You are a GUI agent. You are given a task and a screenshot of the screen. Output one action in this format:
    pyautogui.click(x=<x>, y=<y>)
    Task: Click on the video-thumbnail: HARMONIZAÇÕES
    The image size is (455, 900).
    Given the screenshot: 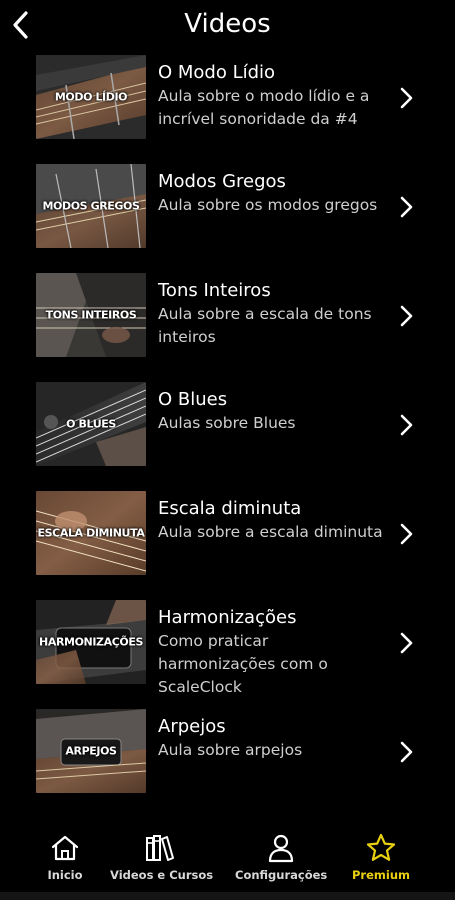 What is the action you would take?
    pyautogui.click(x=91, y=642)
    